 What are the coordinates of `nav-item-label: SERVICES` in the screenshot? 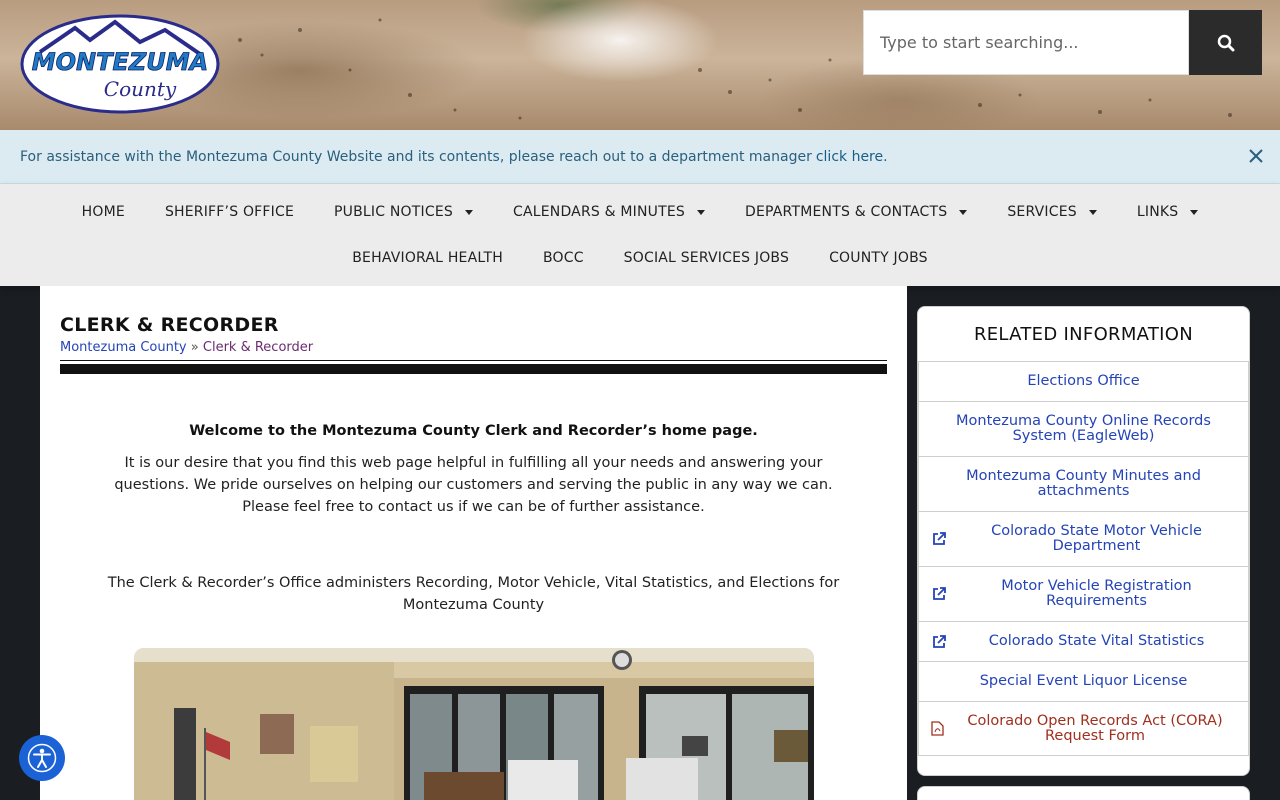 It's located at (1042, 212).